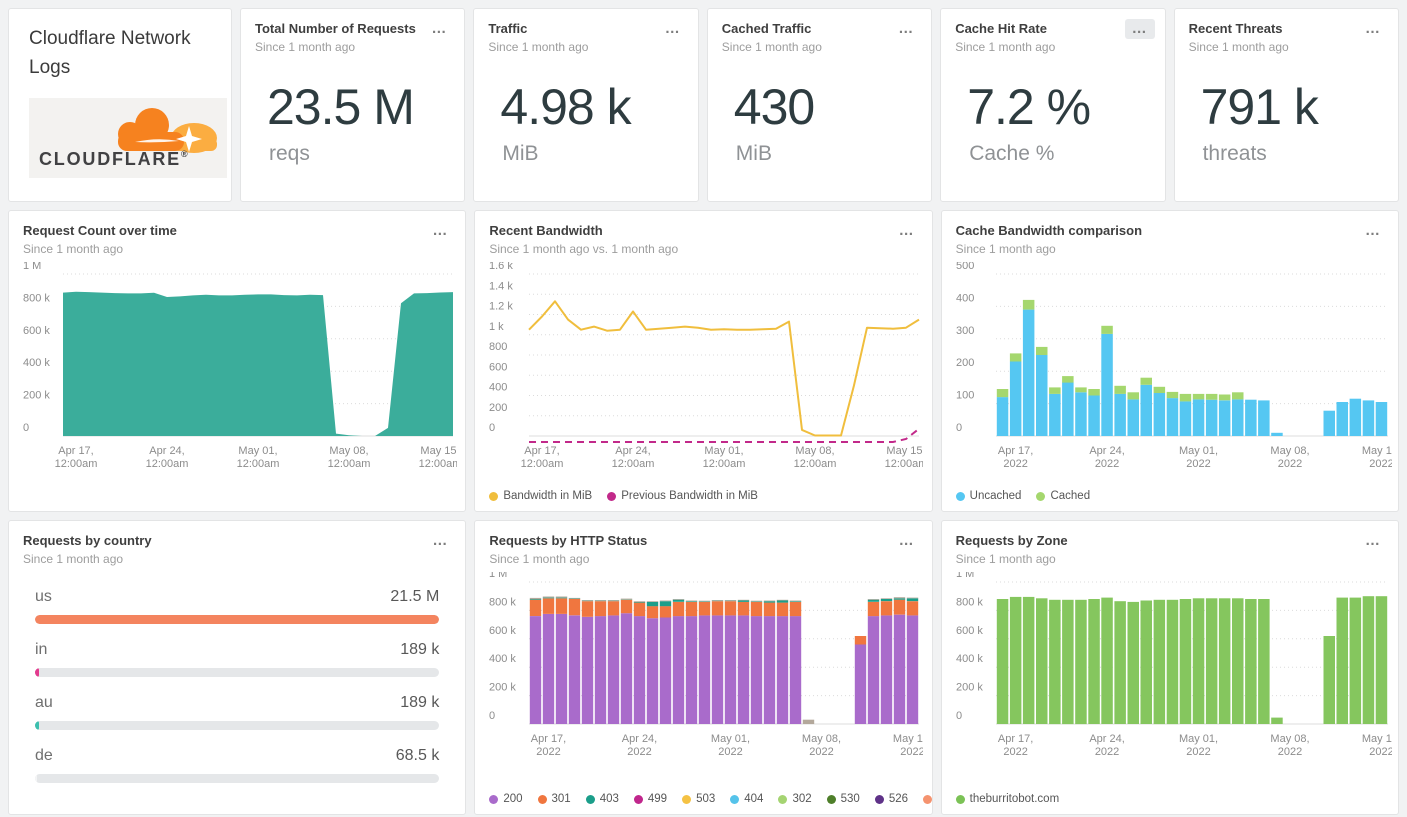  What do you see at coordinates (498, 368) in the screenshot?
I see `svg-text: 600` at bounding box center [498, 368].